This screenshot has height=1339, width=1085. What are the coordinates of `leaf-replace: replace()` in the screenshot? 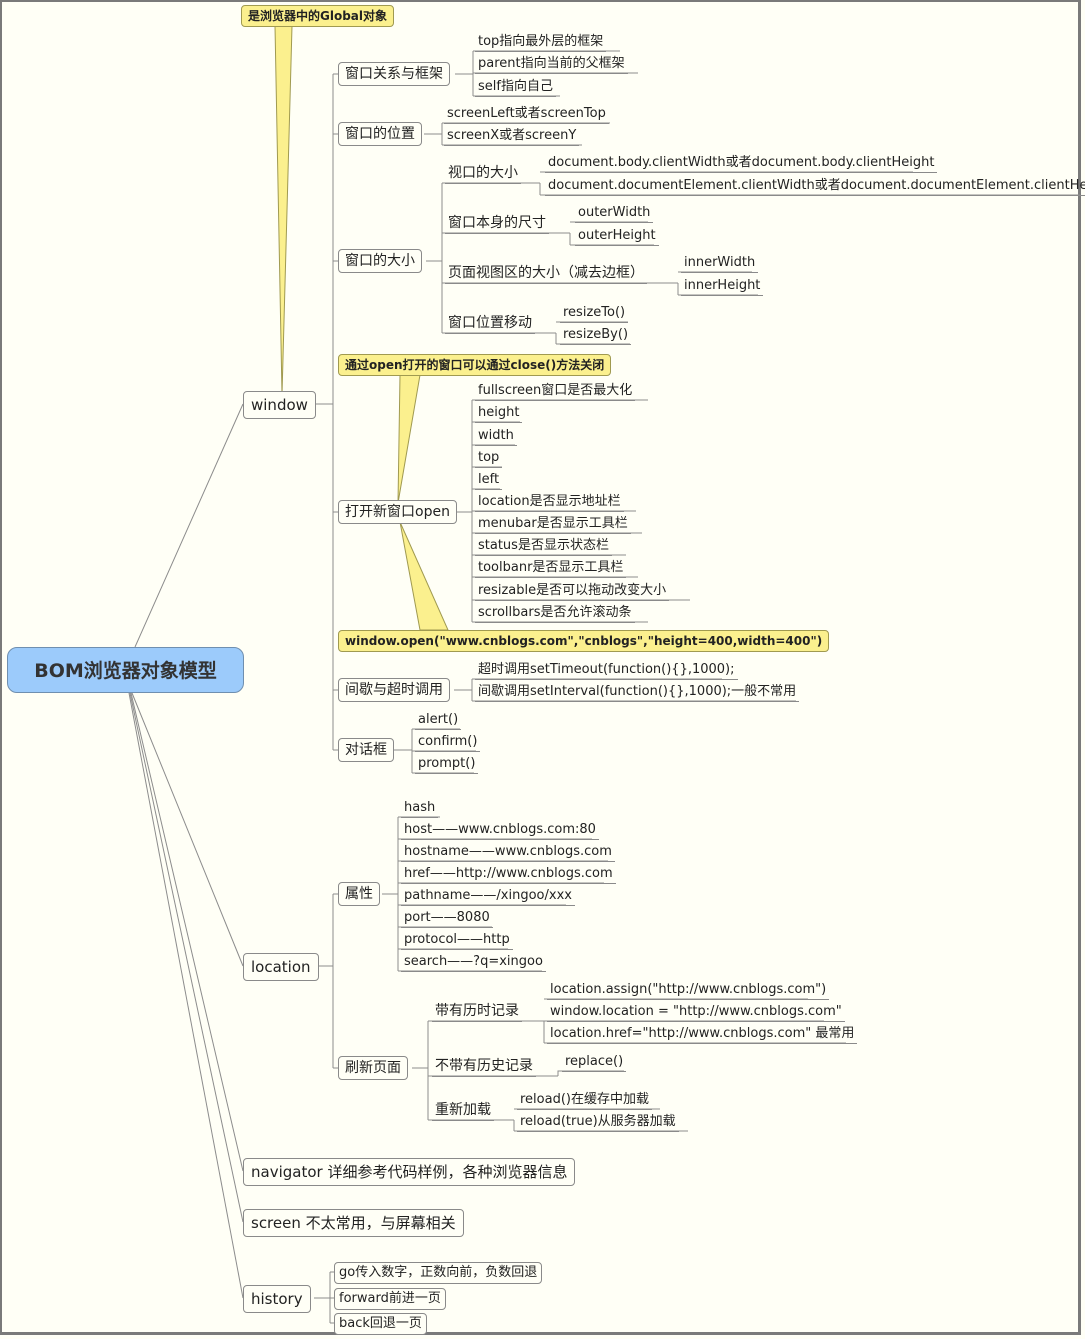 It's located at (594, 1062).